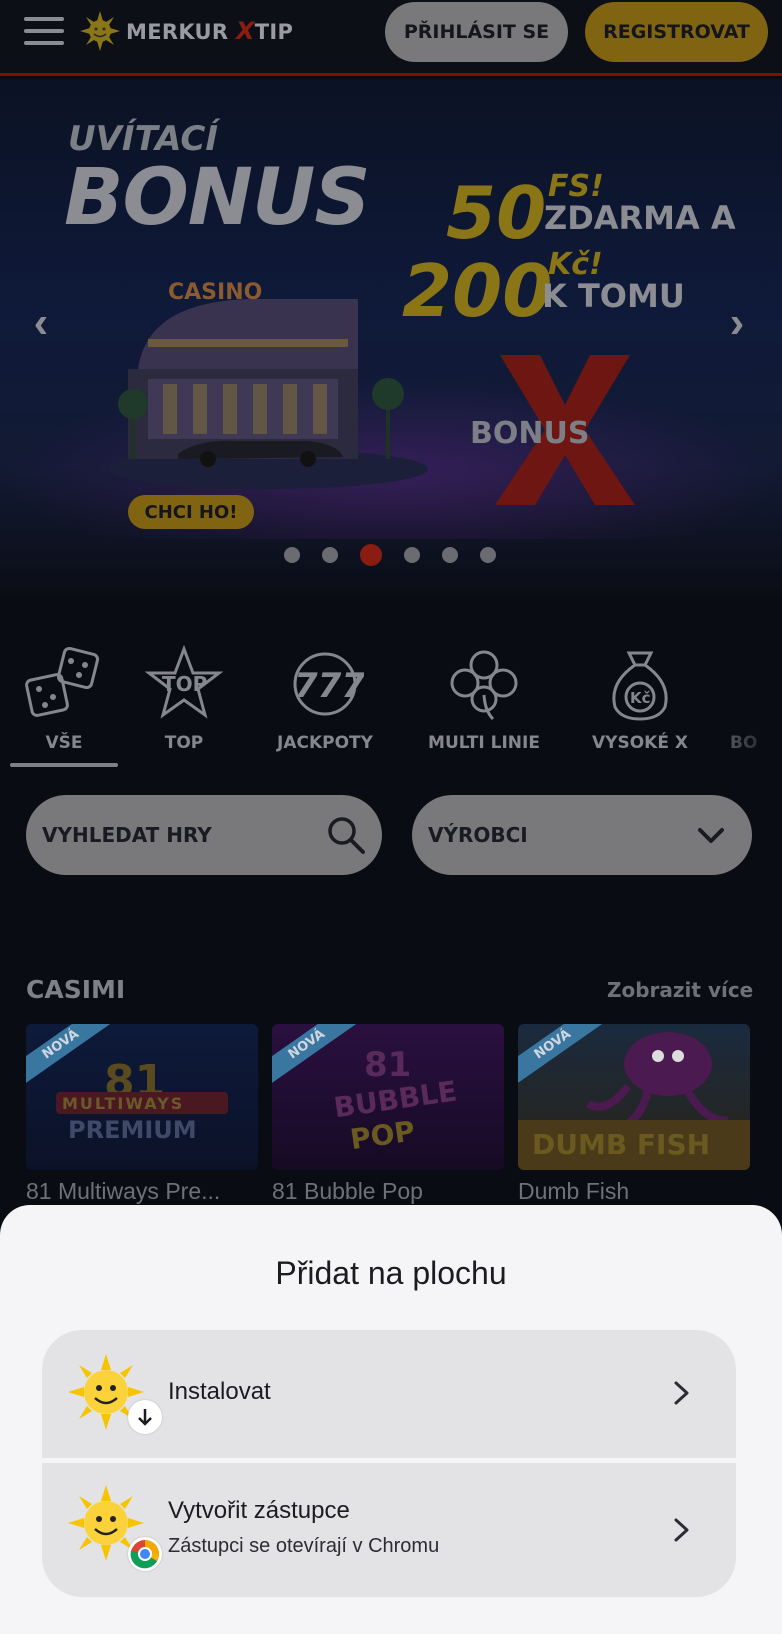 This screenshot has height=1634, width=782. What do you see at coordinates (123, 1103) in the screenshot?
I see `svg-text: MULTIWAYS` at bounding box center [123, 1103].